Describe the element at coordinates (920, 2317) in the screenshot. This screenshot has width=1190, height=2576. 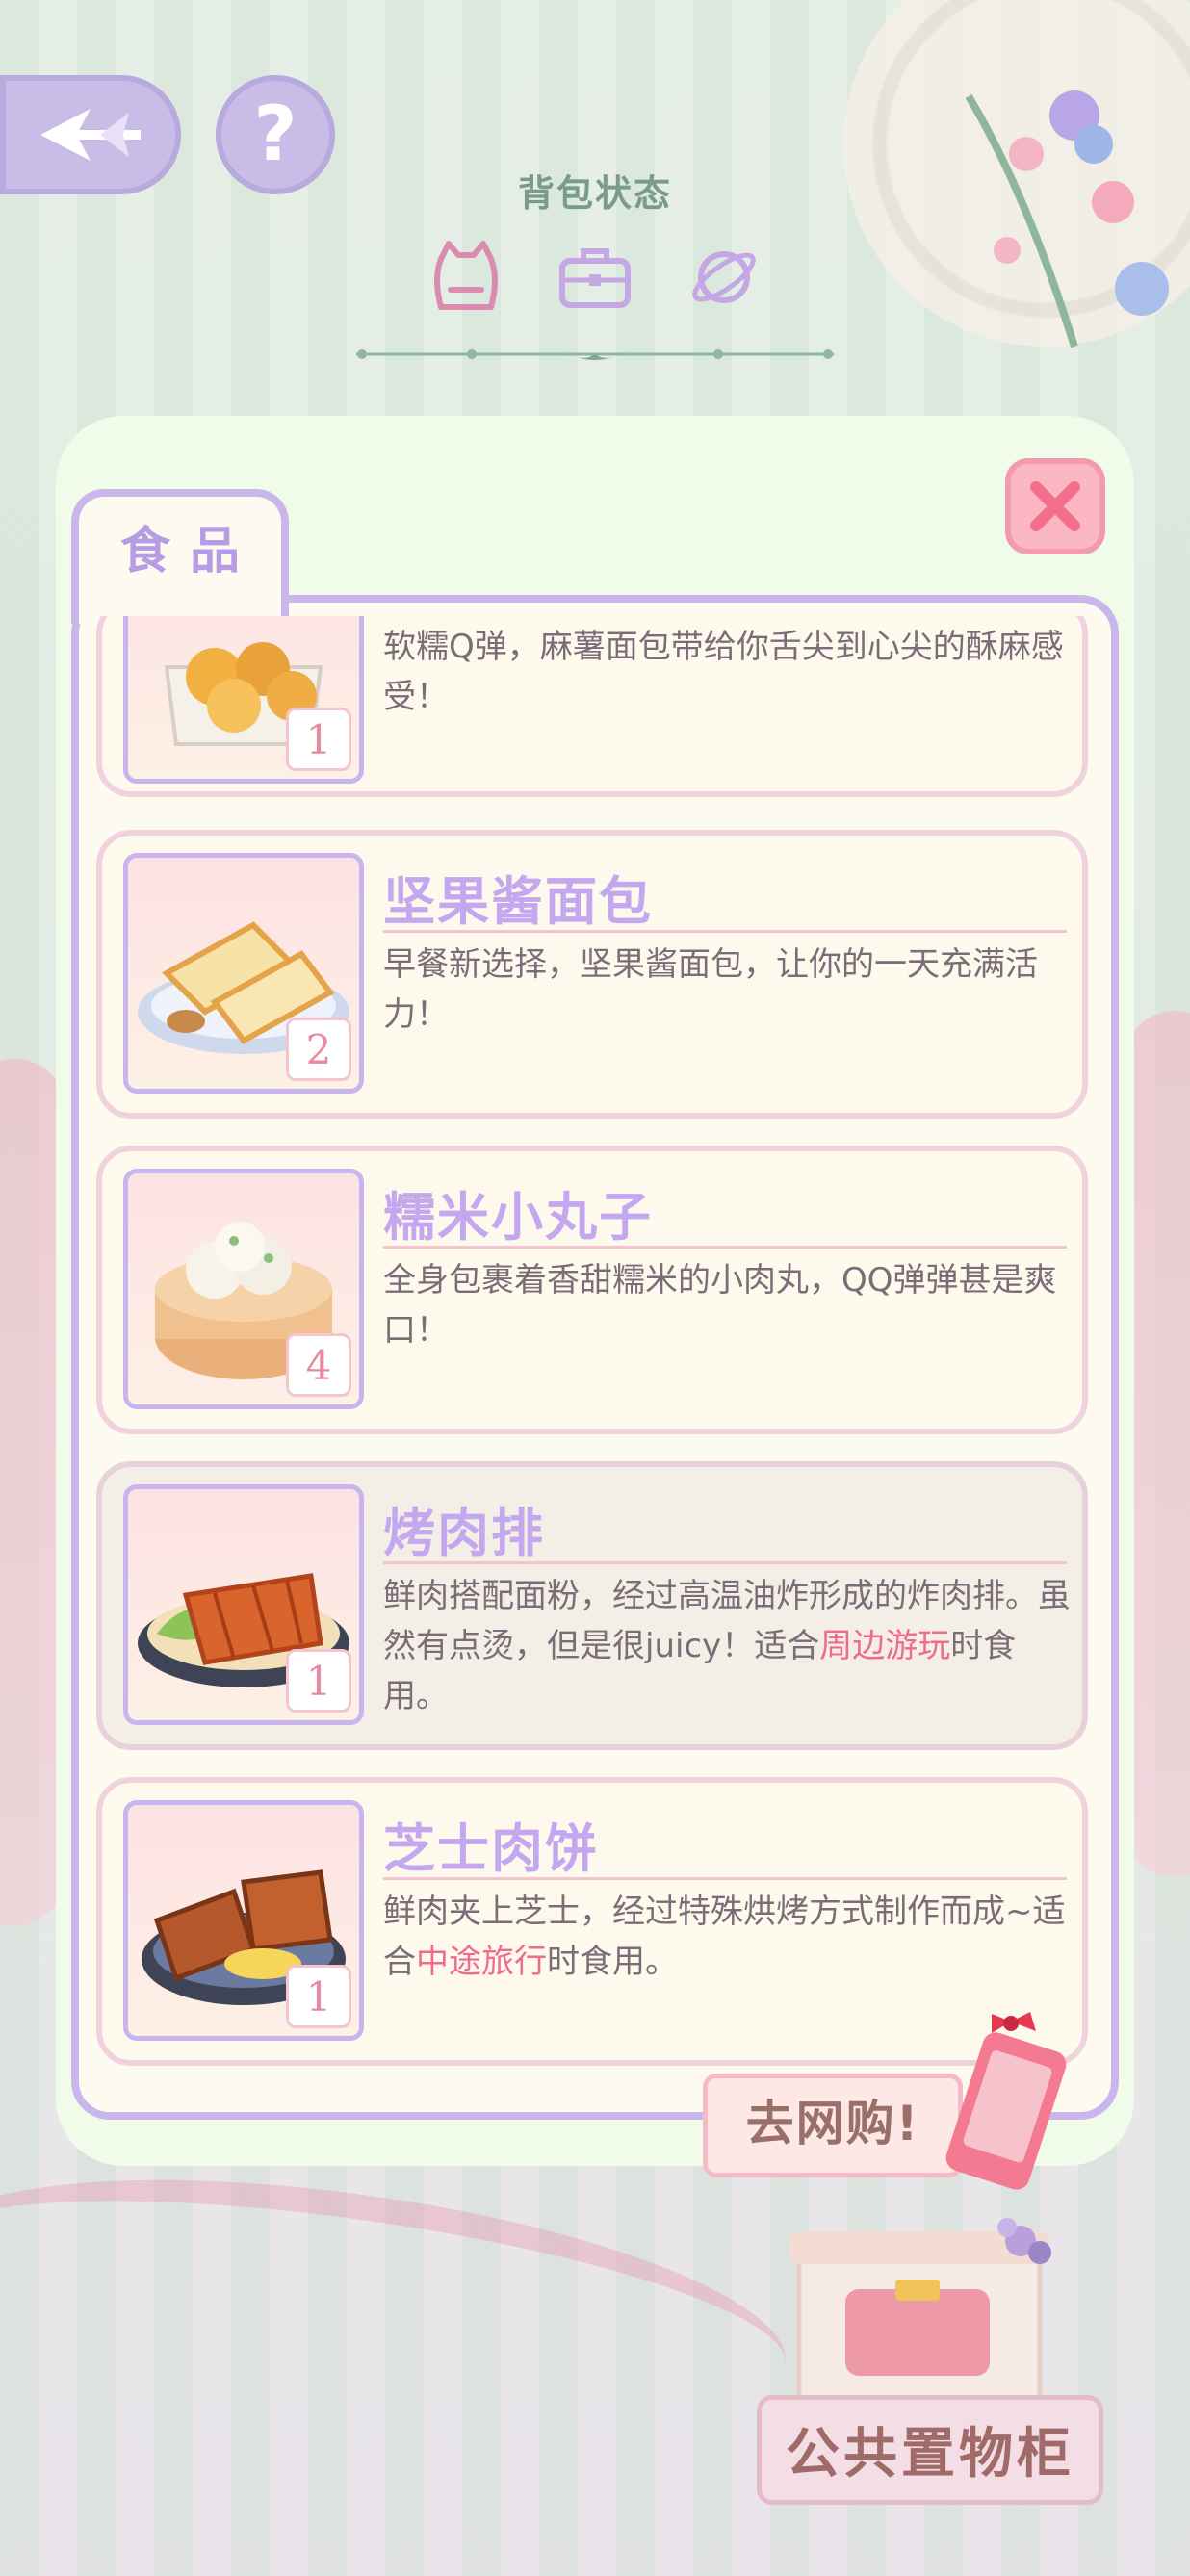
I see `cabinet-icon` at that location.